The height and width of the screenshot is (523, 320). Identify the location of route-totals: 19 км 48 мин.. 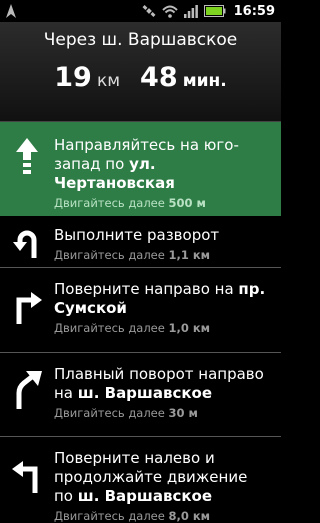
(140, 77).